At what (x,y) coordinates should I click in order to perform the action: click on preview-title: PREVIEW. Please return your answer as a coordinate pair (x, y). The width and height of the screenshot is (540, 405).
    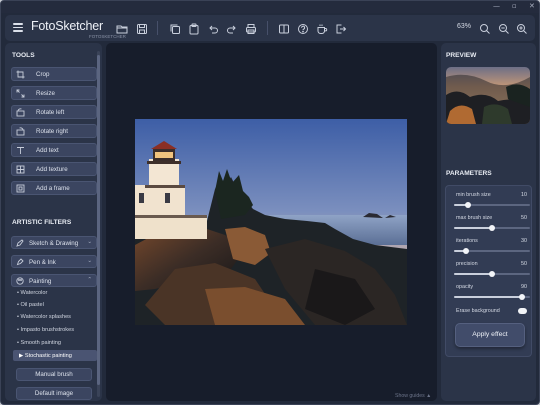
    Looking at the image, I should click on (461, 55).